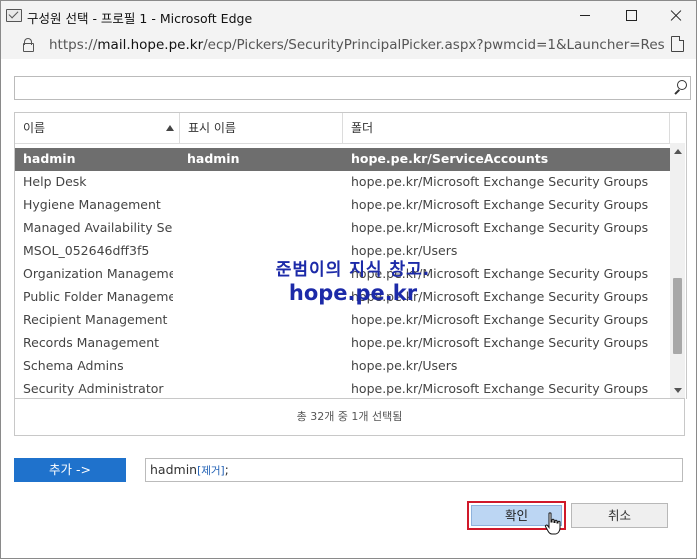 This screenshot has width=697, height=559. What do you see at coordinates (349, 417) in the screenshot?
I see `selection-status: 총 32개 중 1개 선택됨` at bounding box center [349, 417].